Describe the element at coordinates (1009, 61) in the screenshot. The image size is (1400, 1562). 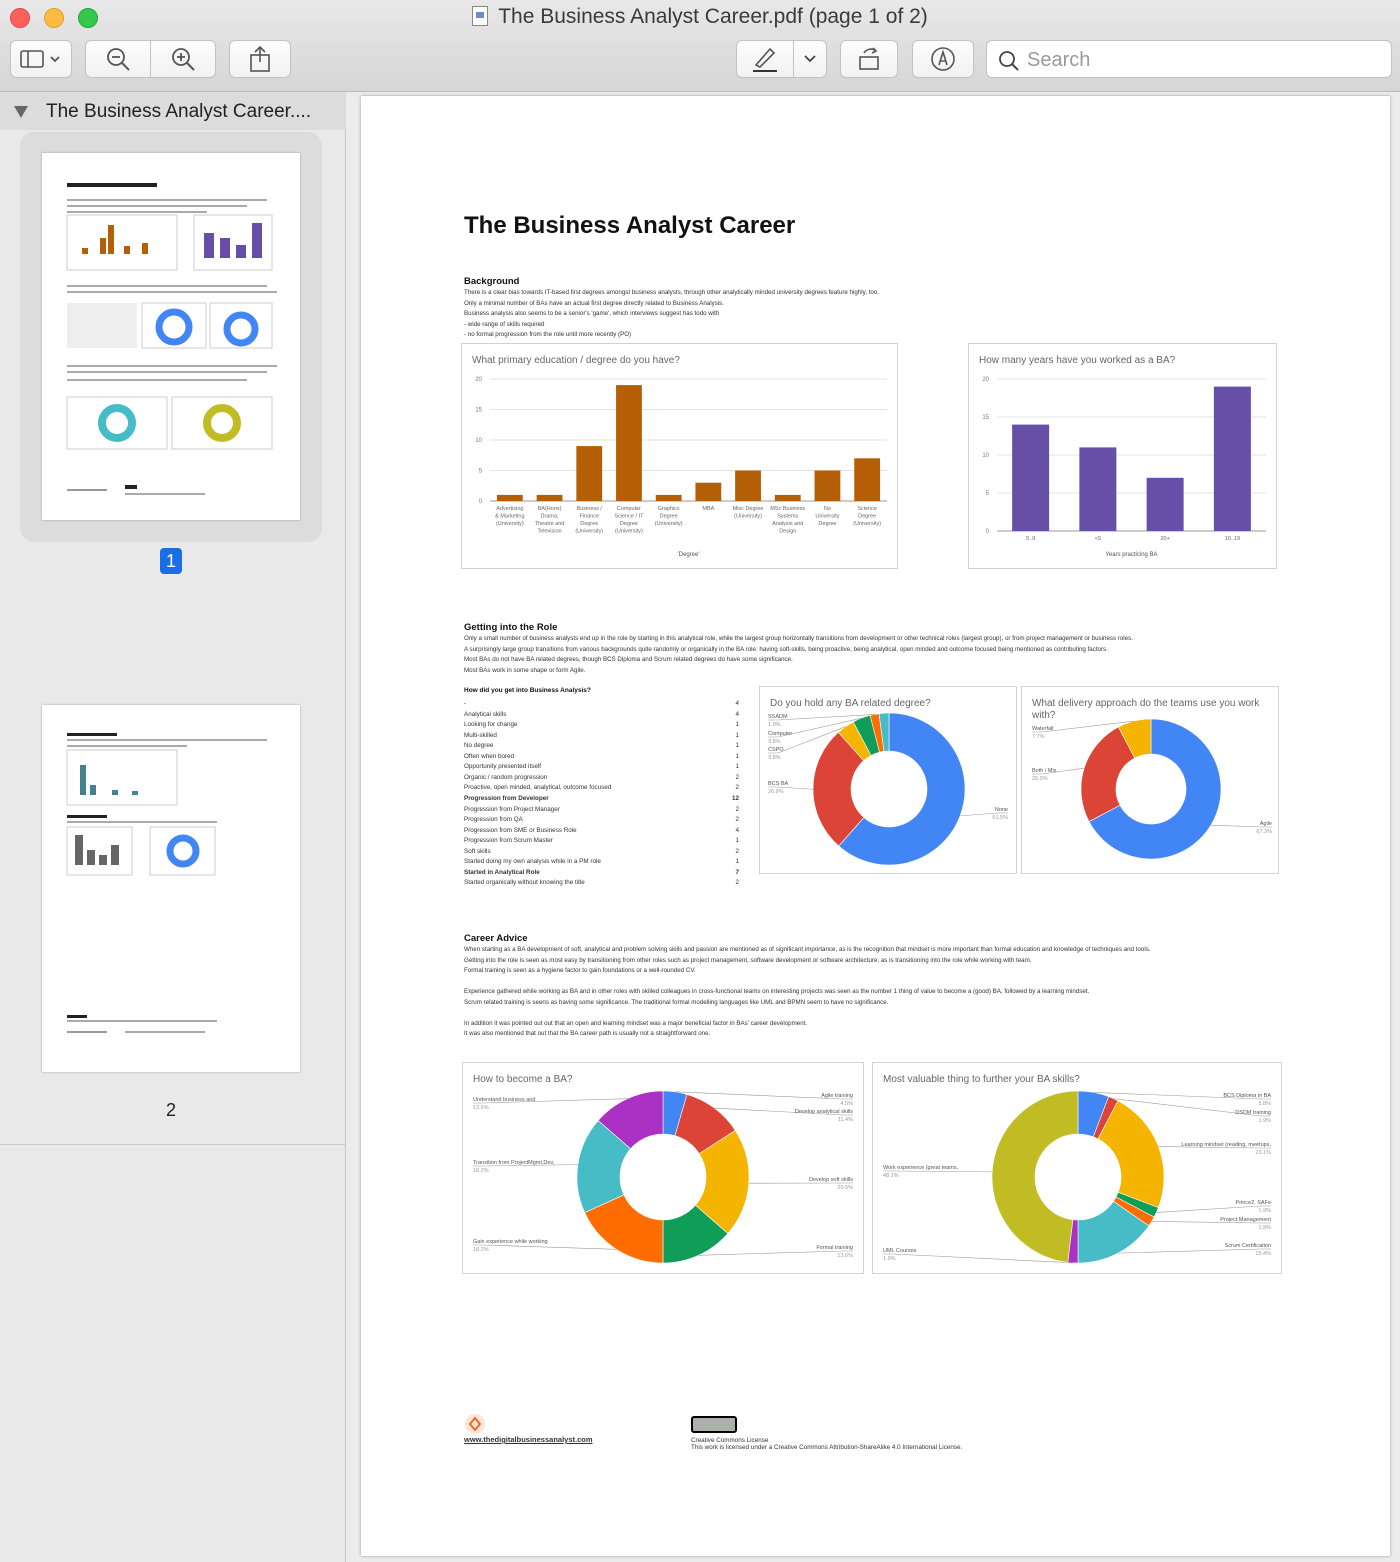
I see `search-icon` at that location.